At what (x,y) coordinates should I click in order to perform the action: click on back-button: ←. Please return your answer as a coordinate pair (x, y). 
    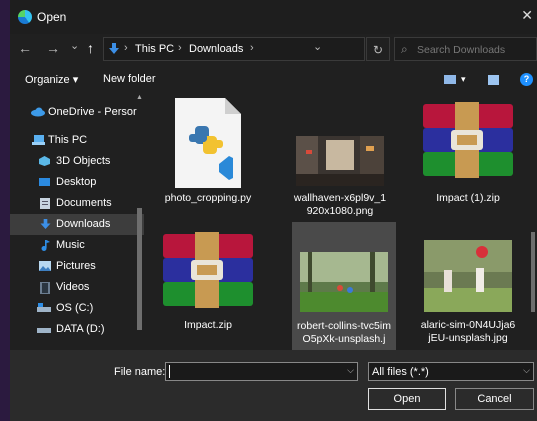
    Looking at the image, I should click on (25, 48).